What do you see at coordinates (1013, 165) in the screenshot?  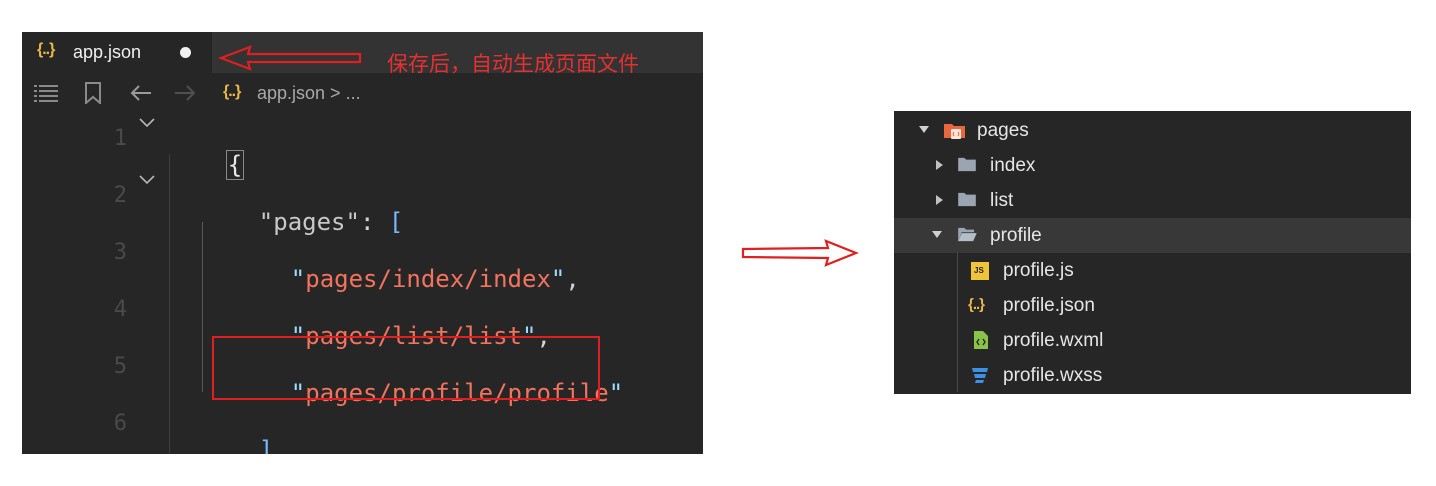 I see `tree-item-label: index` at bounding box center [1013, 165].